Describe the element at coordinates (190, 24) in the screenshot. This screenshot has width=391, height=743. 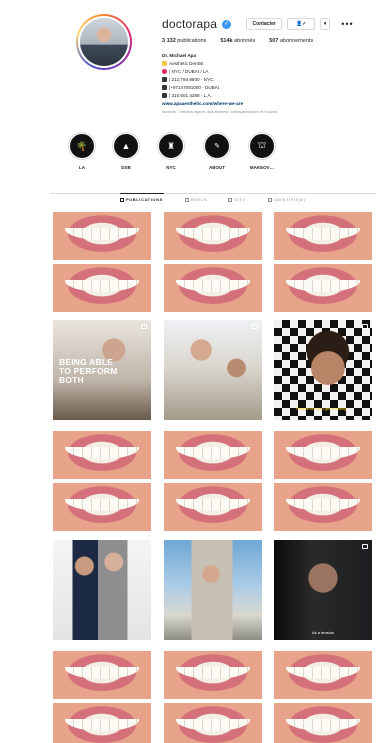
I see `username: doctorapa` at that location.